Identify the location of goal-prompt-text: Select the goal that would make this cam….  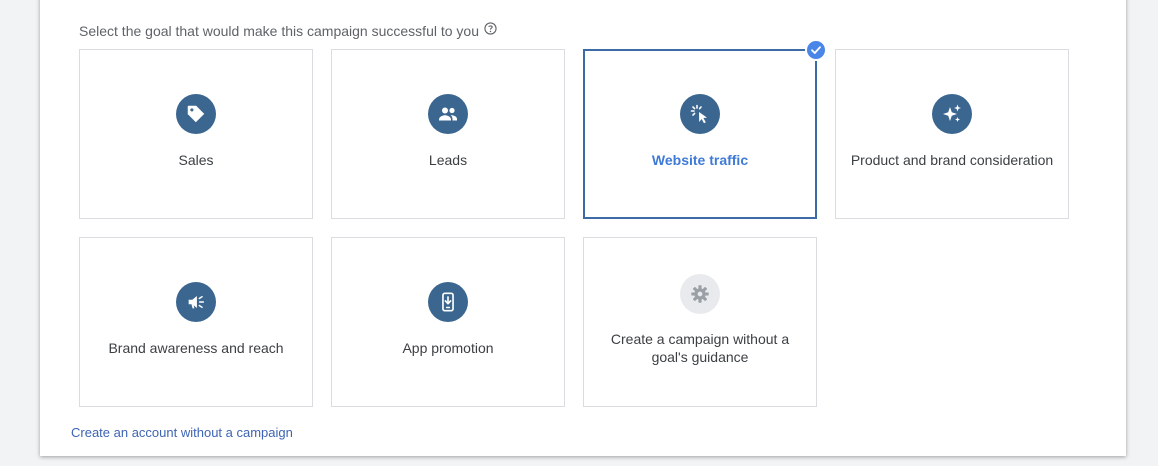
(279, 31).